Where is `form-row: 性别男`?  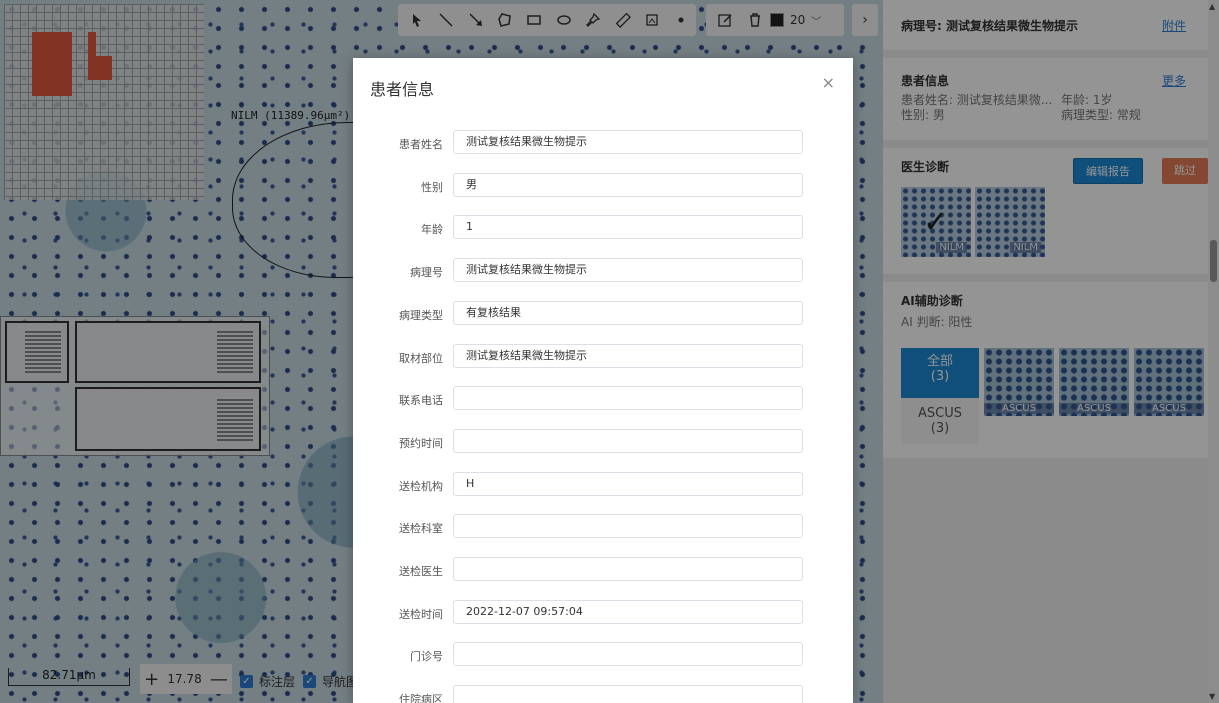 form-row: 性别男 is located at coordinates (603, 185).